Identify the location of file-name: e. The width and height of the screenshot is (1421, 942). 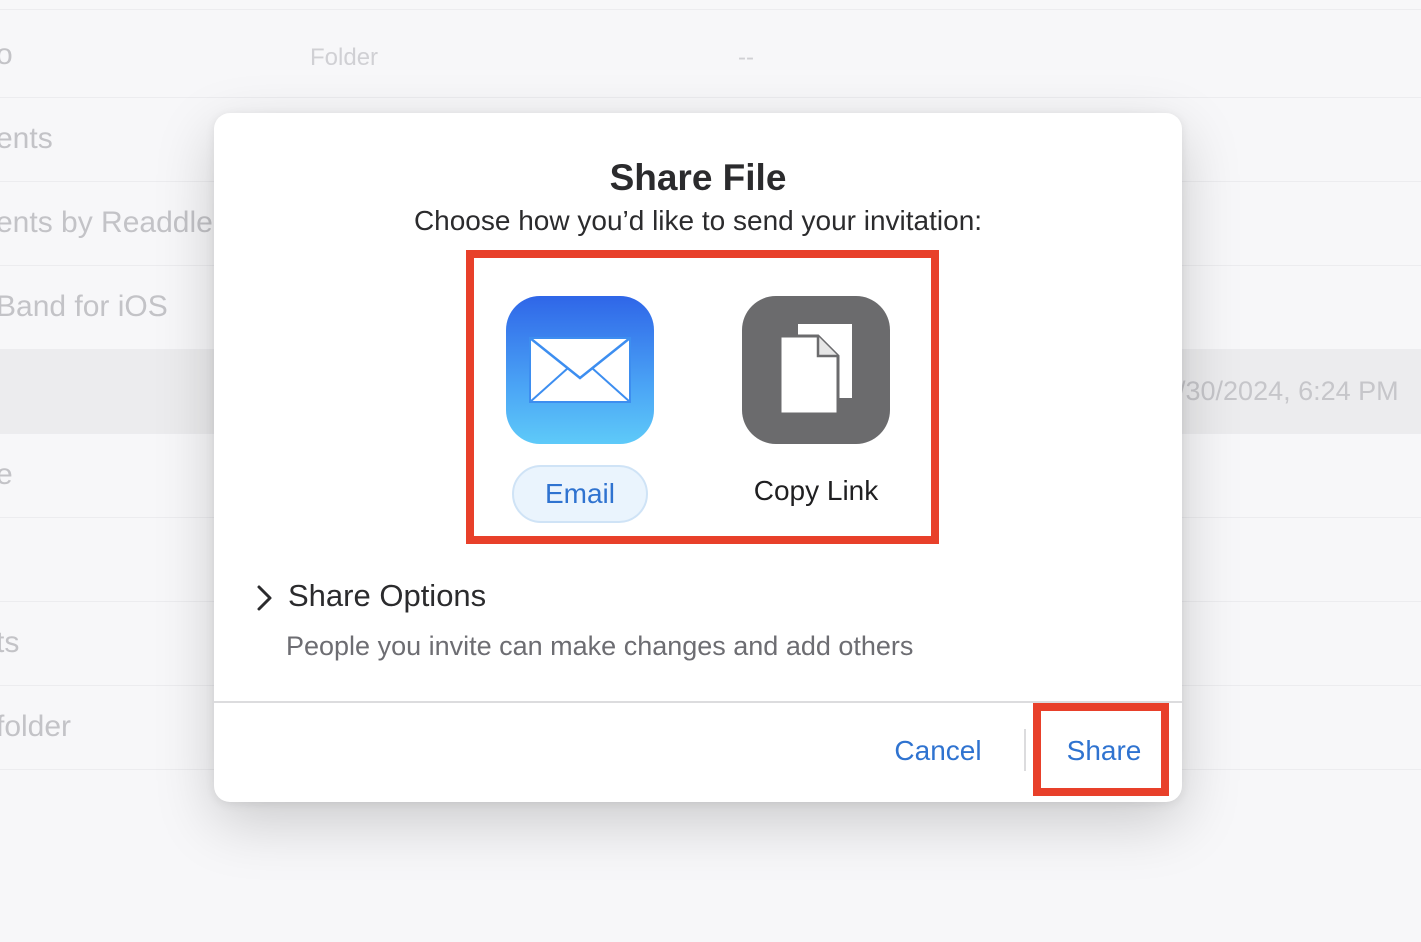
(6, 474).